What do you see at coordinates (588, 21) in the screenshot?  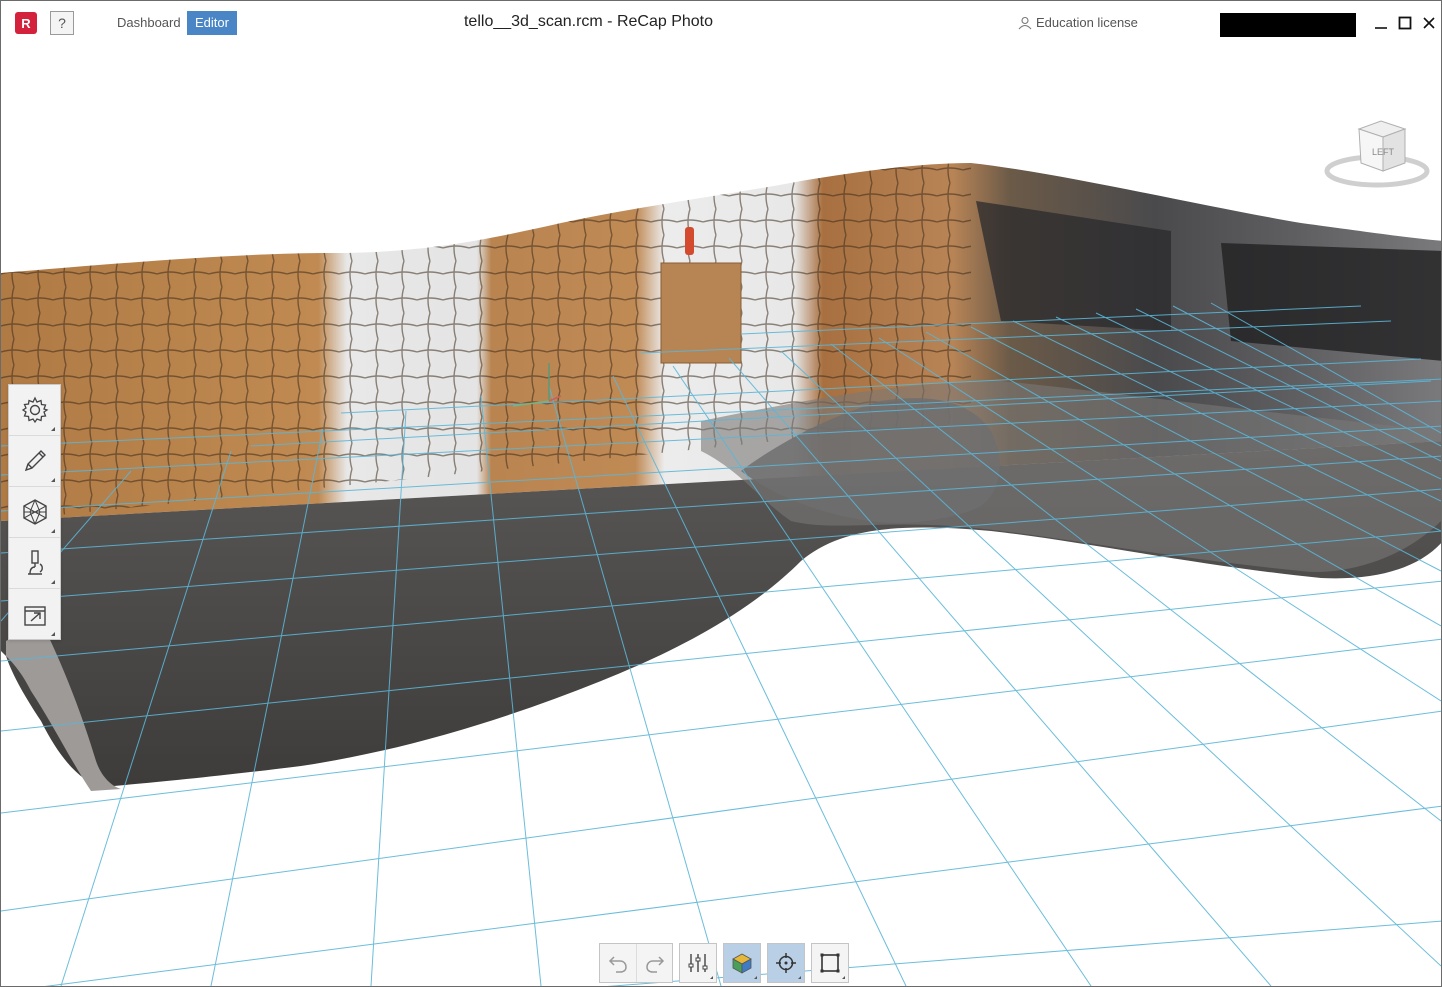 I see `window-title: tello__3d_scan.rcm - ReCap Photo` at bounding box center [588, 21].